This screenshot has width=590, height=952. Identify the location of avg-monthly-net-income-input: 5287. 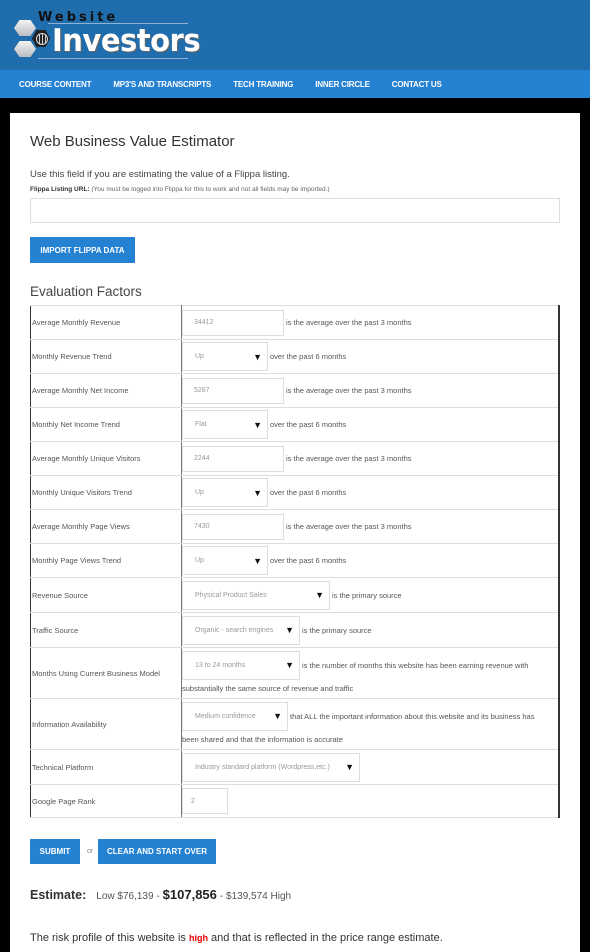
(233, 390).